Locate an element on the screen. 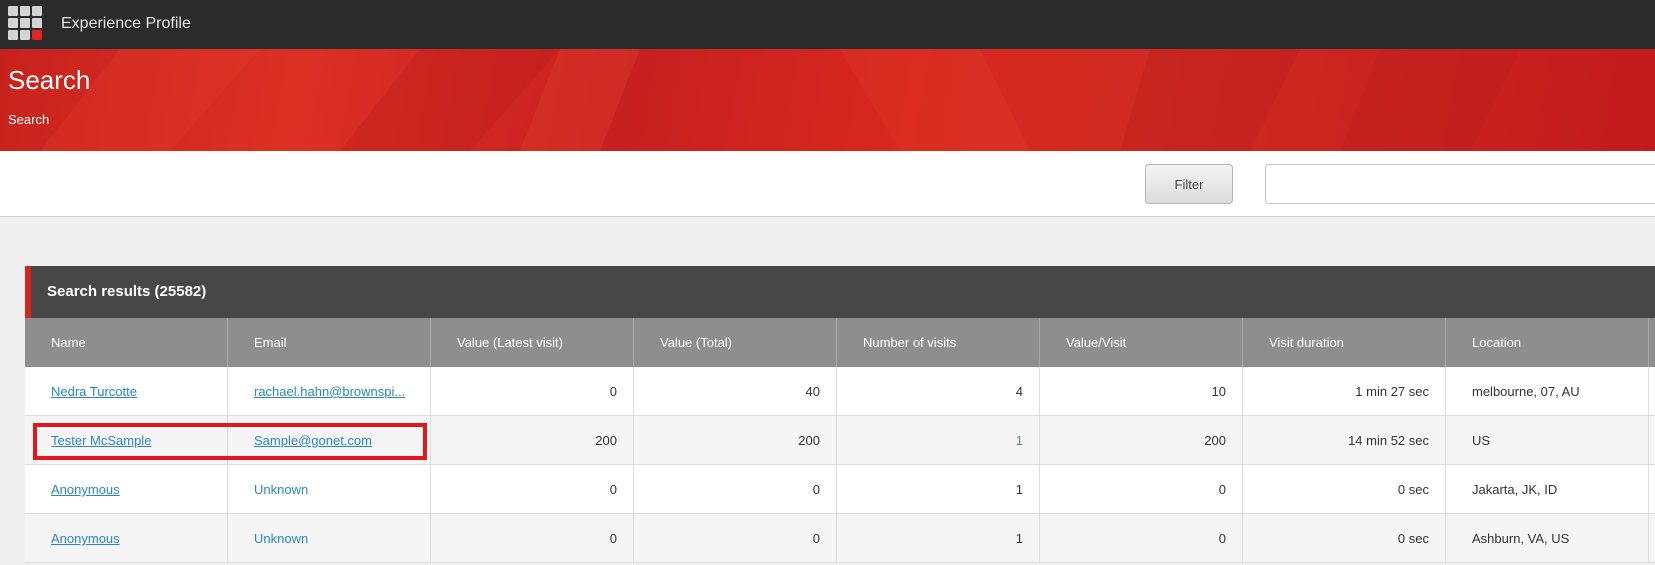  cell-number-of-visits: 4 is located at coordinates (938, 391).